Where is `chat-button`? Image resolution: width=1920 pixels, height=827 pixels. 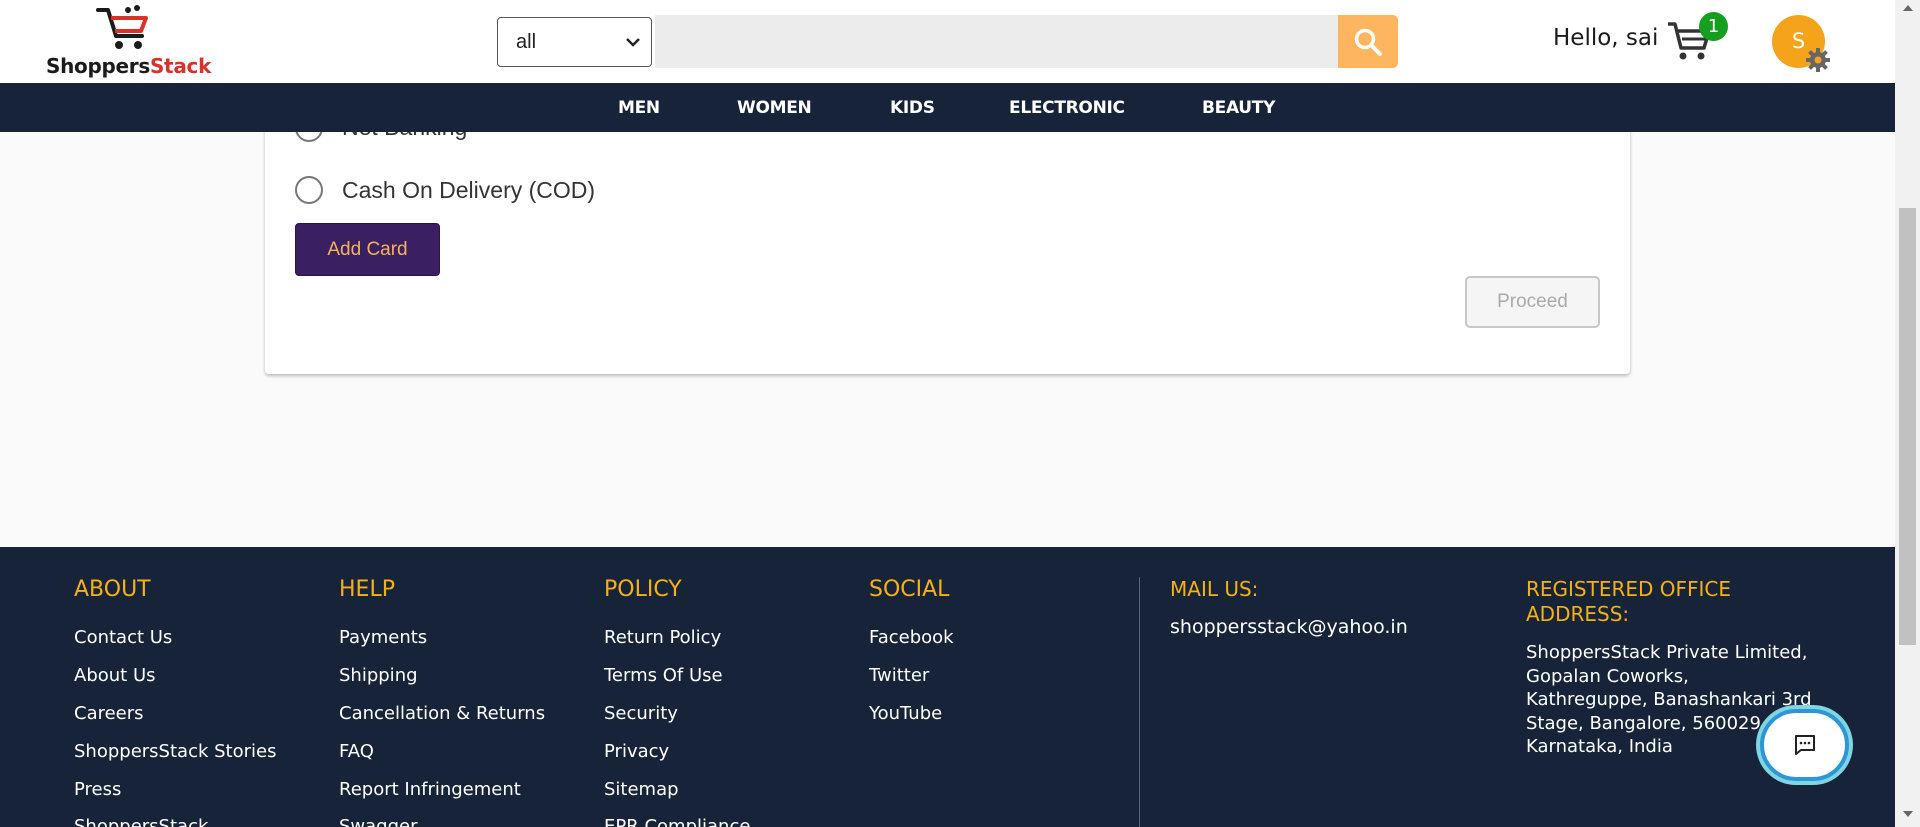
chat-button is located at coordinates (1804, 745).